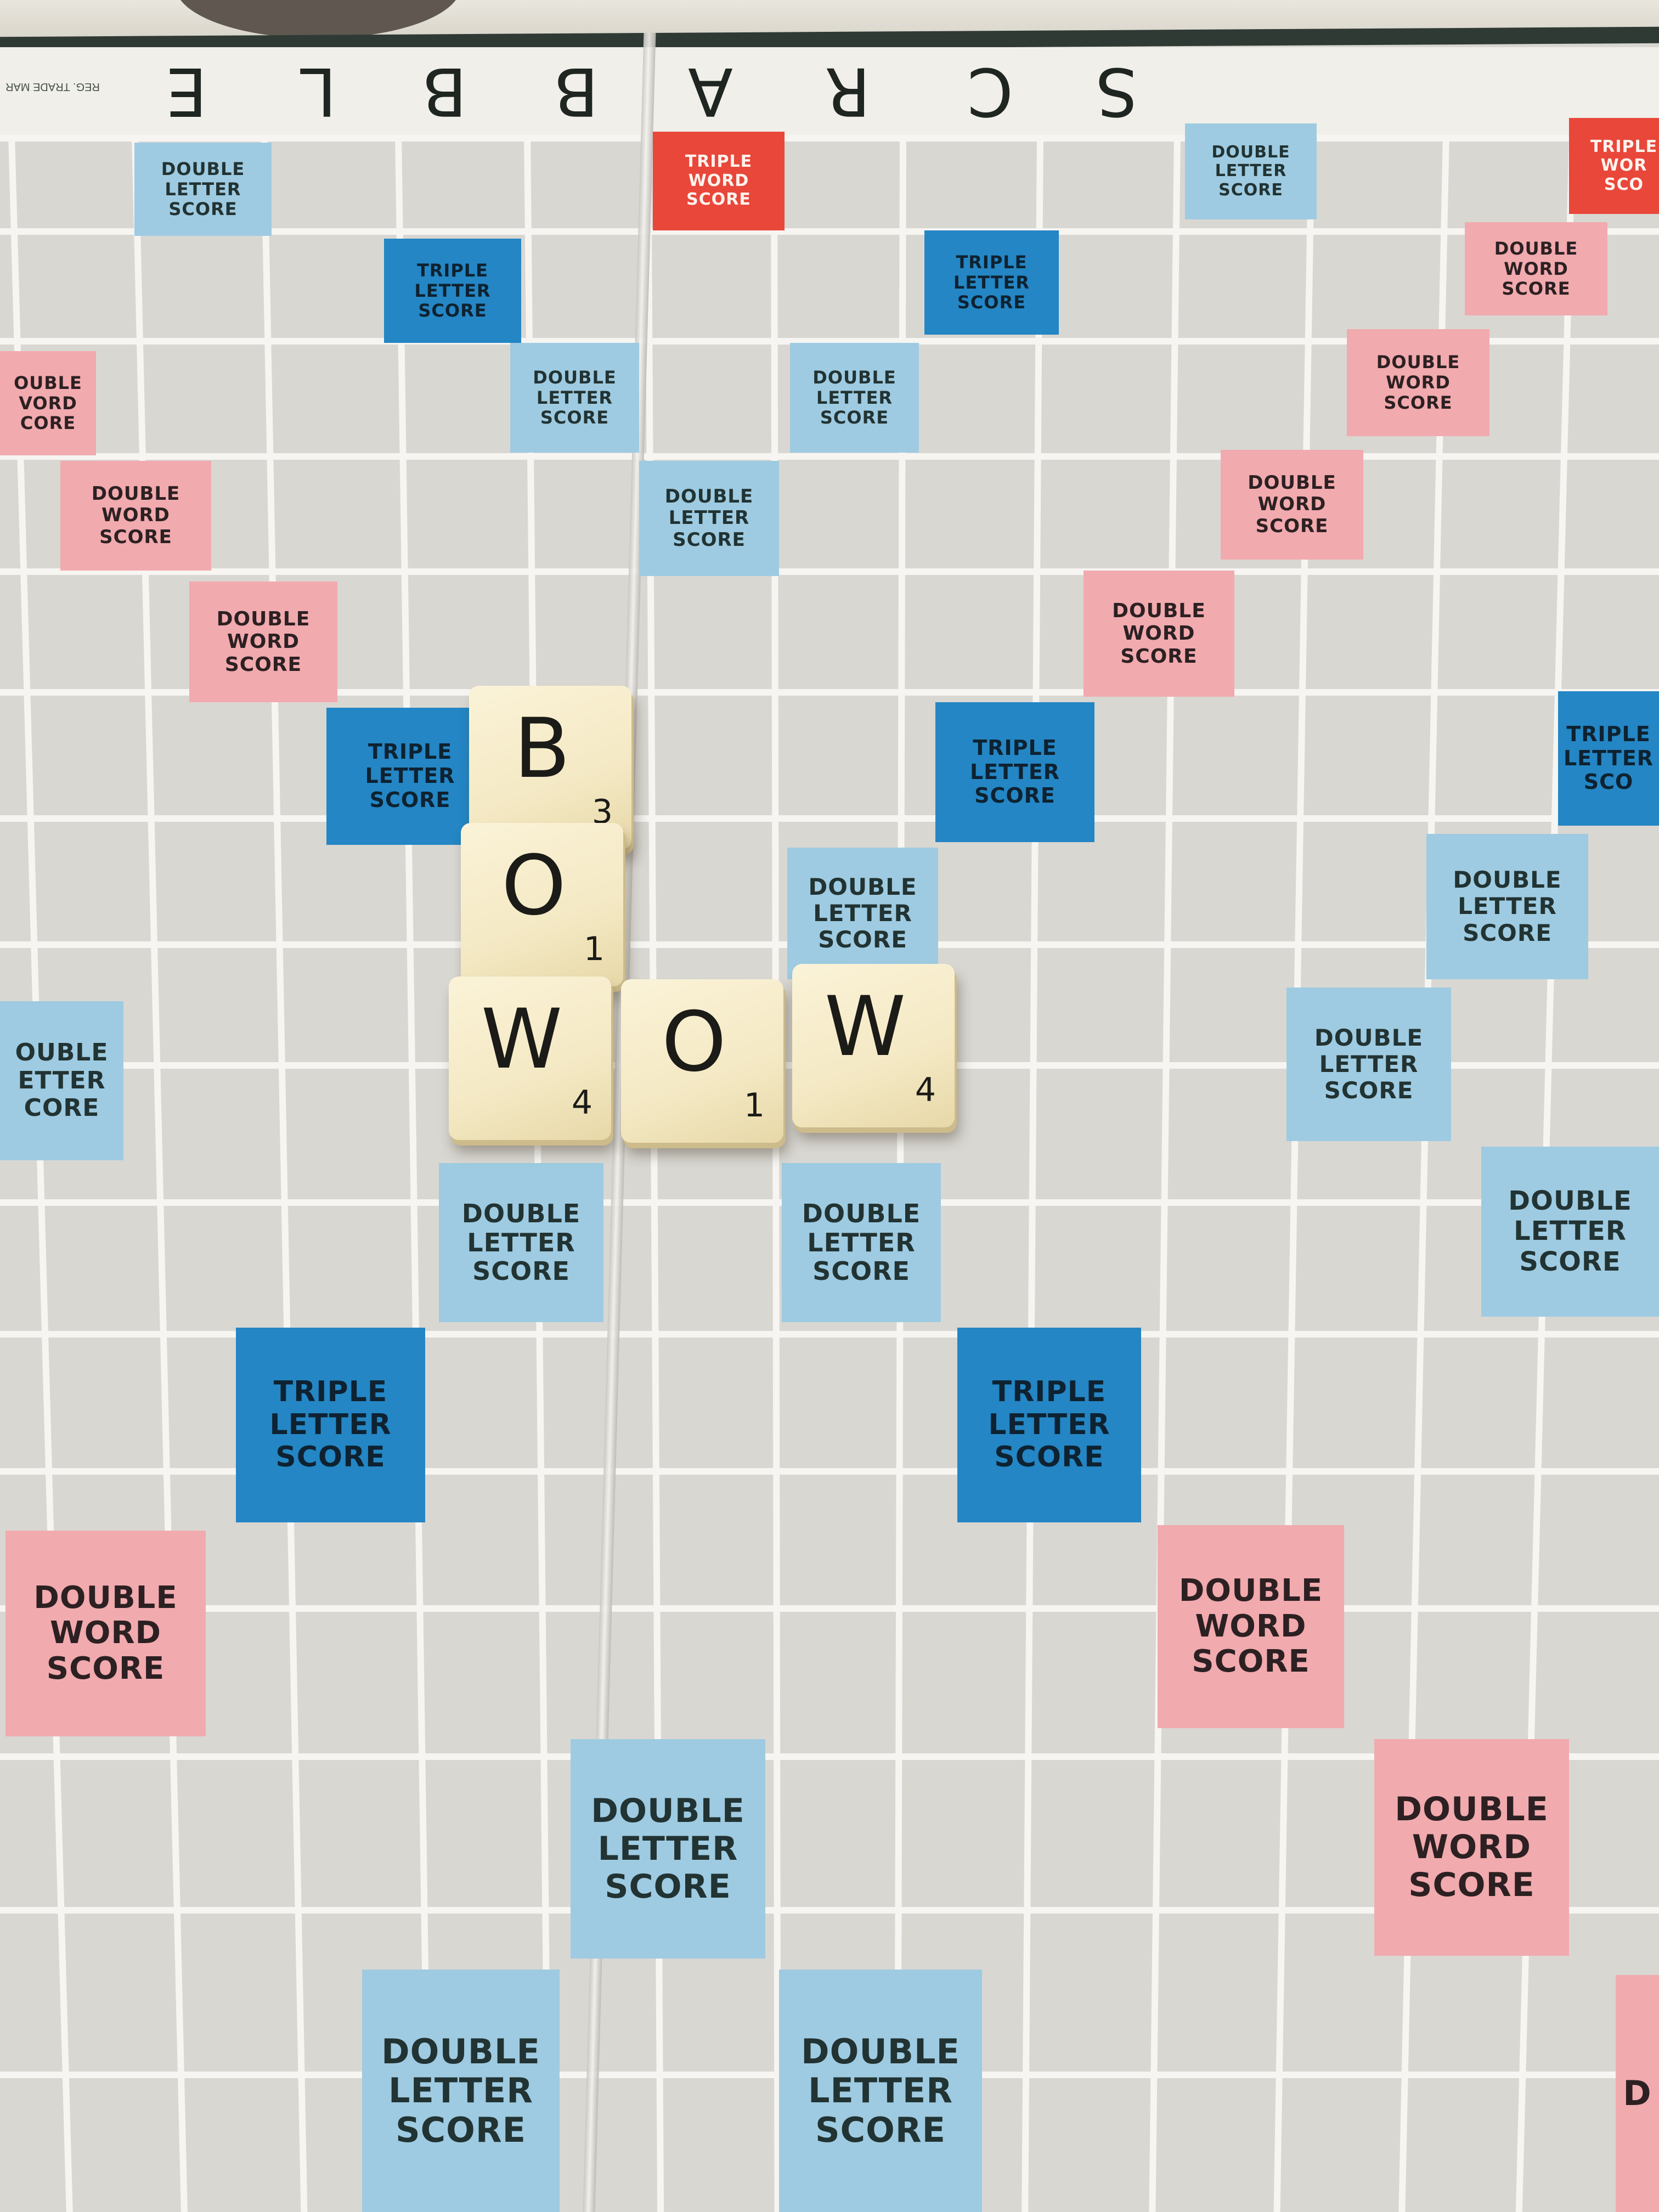 This screenshot has width=1659, height=2212. What do you see at coordinates (62, 1080) in the screenshot?
I see `premium-label-line: ETTER` at bounding box center [62, 1080].